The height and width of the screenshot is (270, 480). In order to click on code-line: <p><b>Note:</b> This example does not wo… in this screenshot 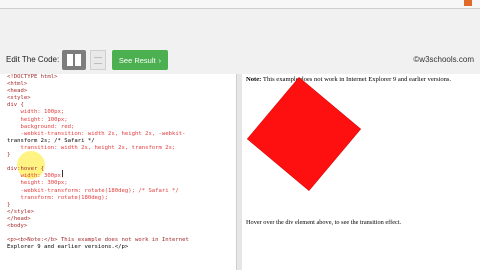, I will do `click(98, 240)`.